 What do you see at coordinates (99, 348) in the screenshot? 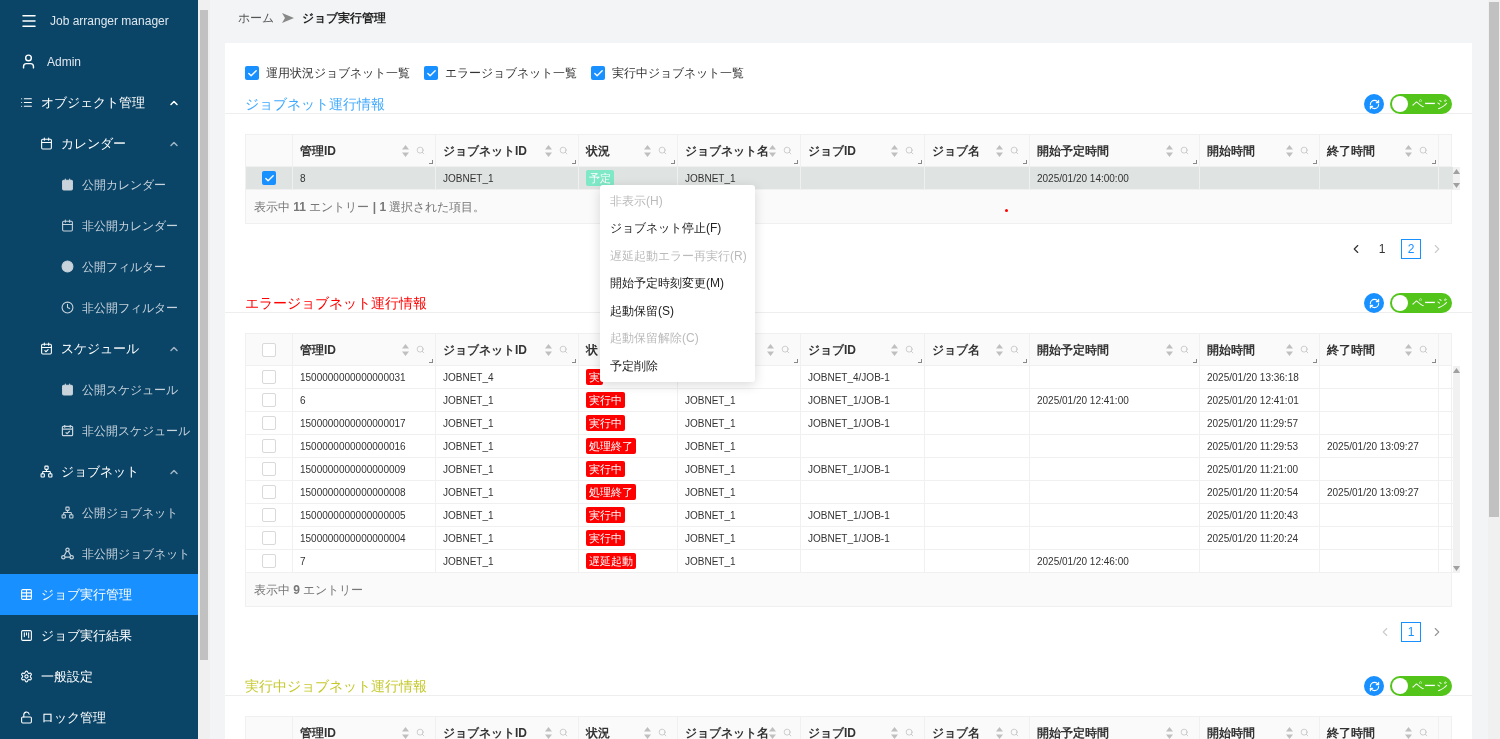
I see `sidebar-item: スケジュール` at bounding box center [99, 348].